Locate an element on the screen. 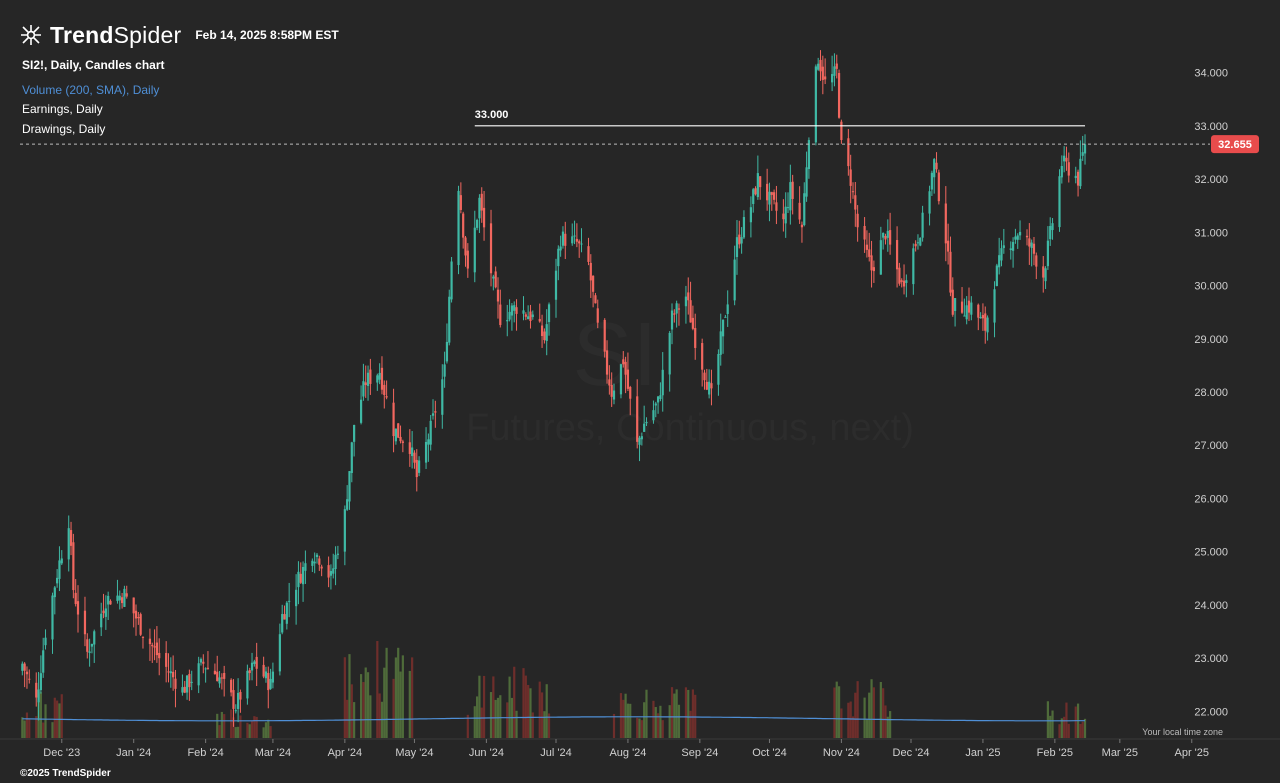 This screenshot has height=783, width=1280. volume-bars is located at coordinates (554, 689).